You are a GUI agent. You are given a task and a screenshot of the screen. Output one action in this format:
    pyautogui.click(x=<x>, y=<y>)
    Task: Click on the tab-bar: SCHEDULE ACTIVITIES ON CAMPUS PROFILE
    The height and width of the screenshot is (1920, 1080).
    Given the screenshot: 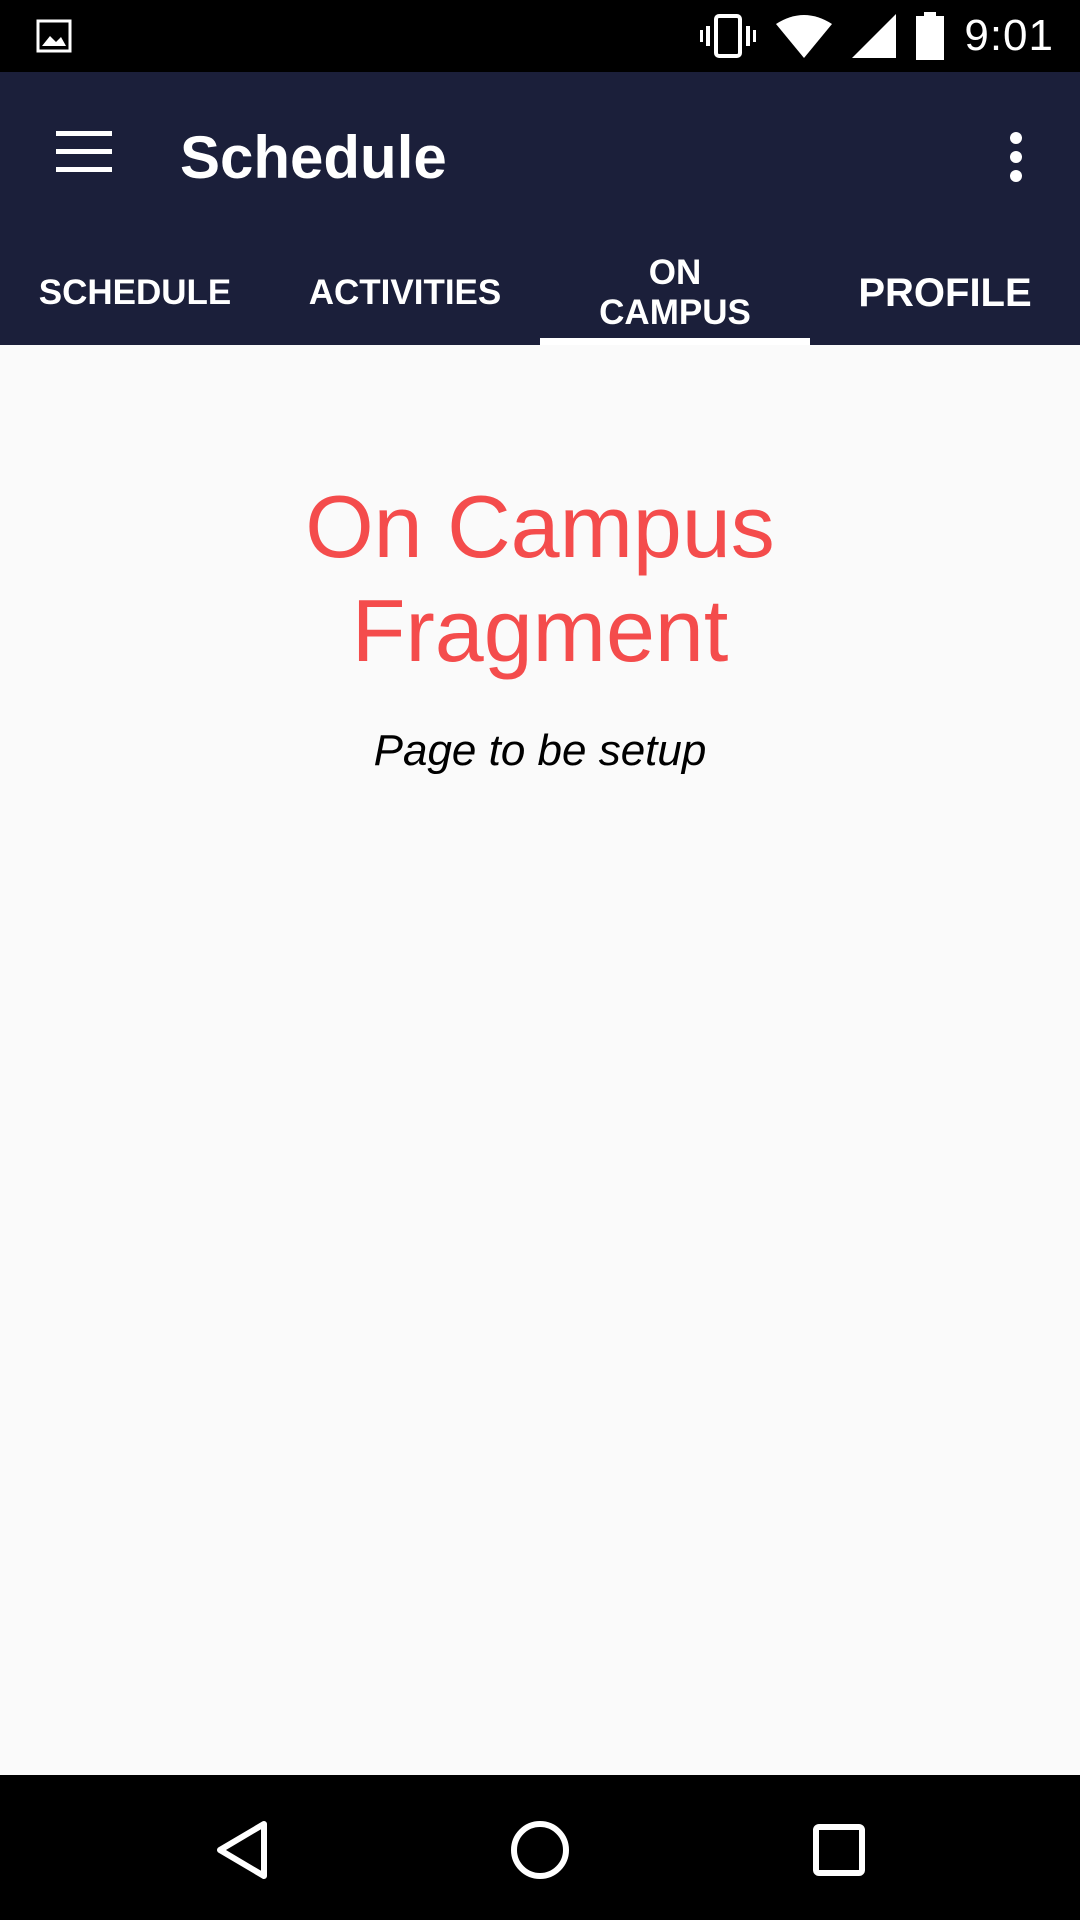 What is the action you would take?
    pyautogui.click(x=540, y=292)
    